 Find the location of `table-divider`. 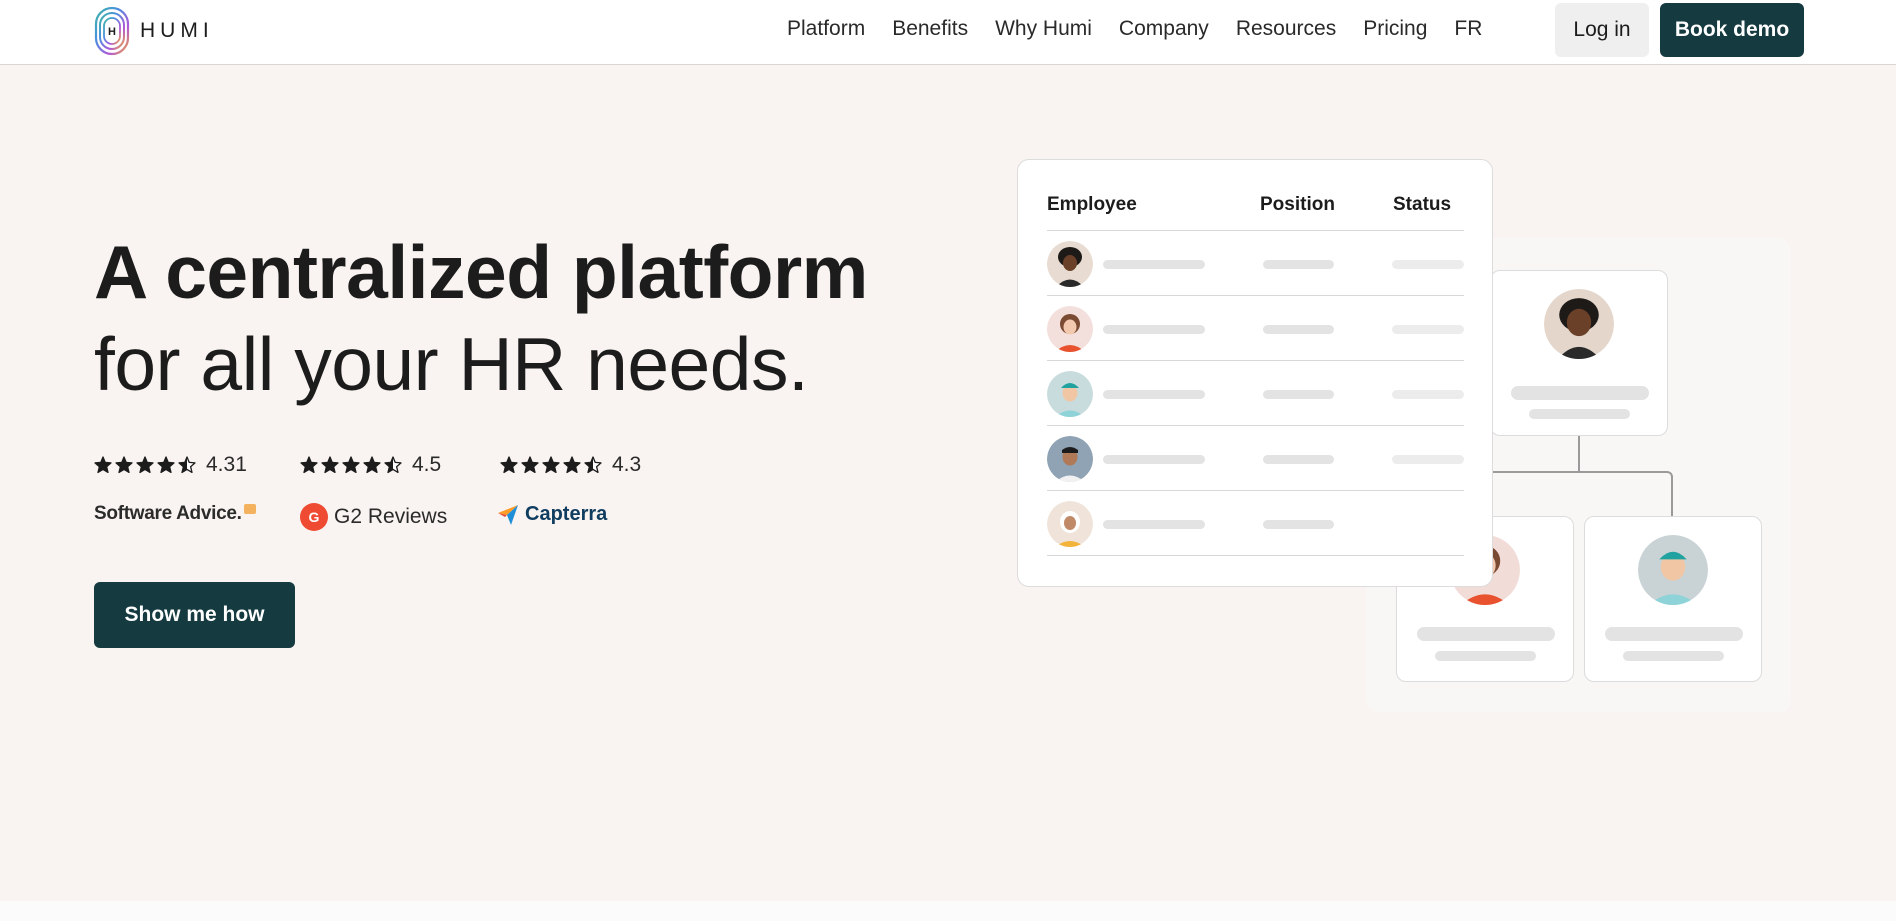

table-divider is located at coordinates (1255, 555).